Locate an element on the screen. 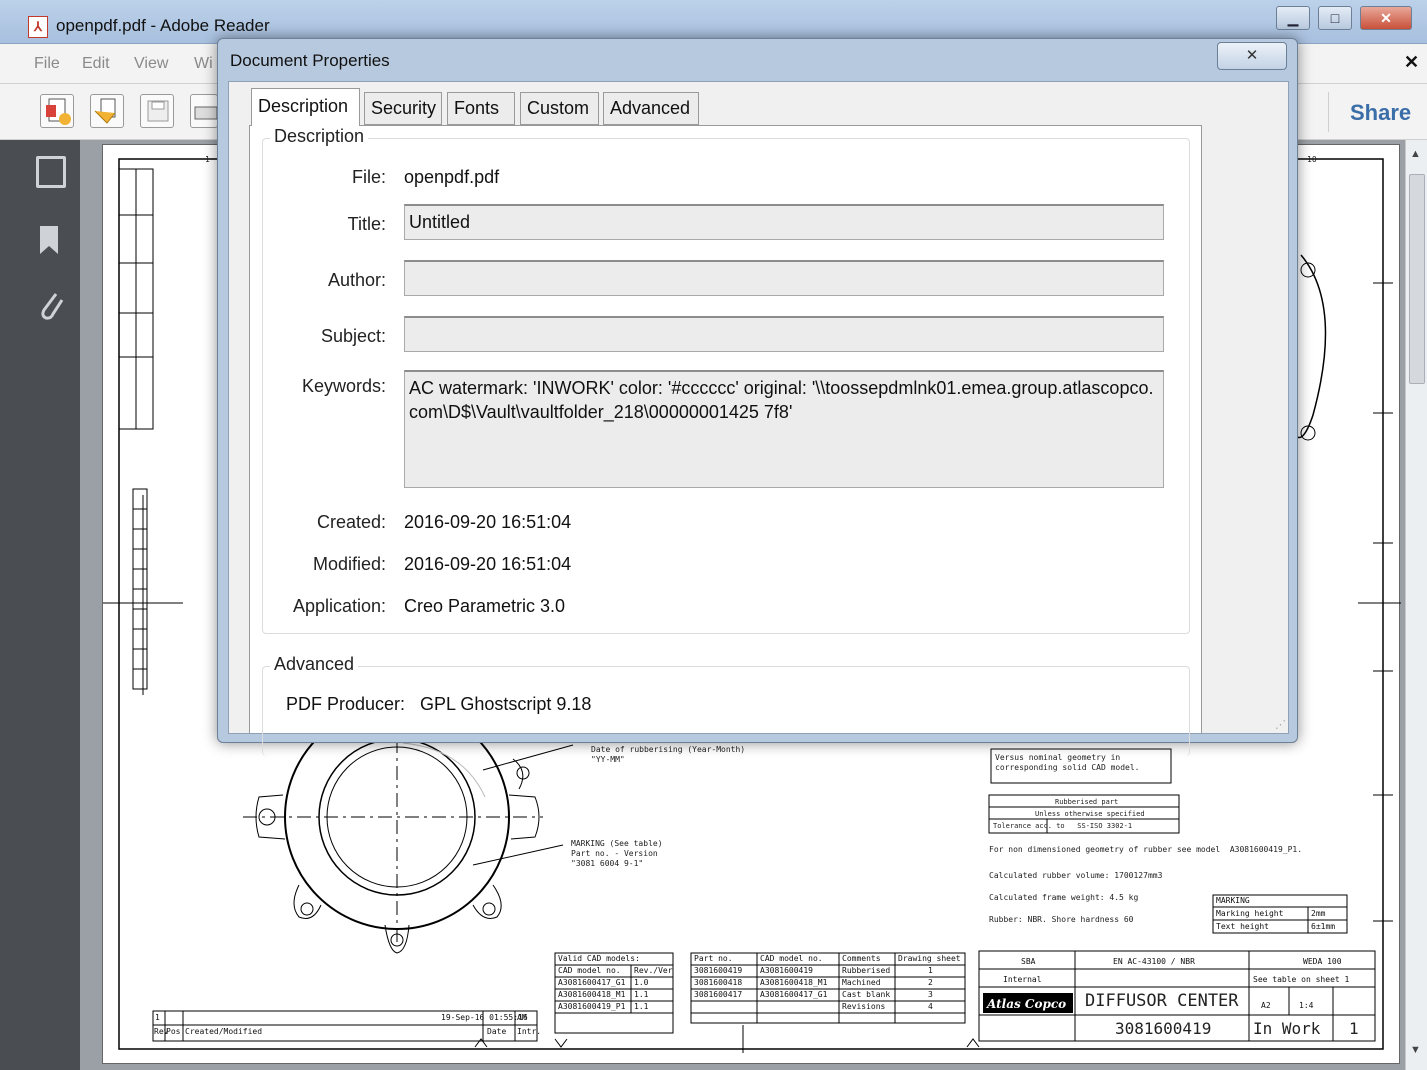  unless-label: Unless otherwise specified is located at coordinates (1090, 814).